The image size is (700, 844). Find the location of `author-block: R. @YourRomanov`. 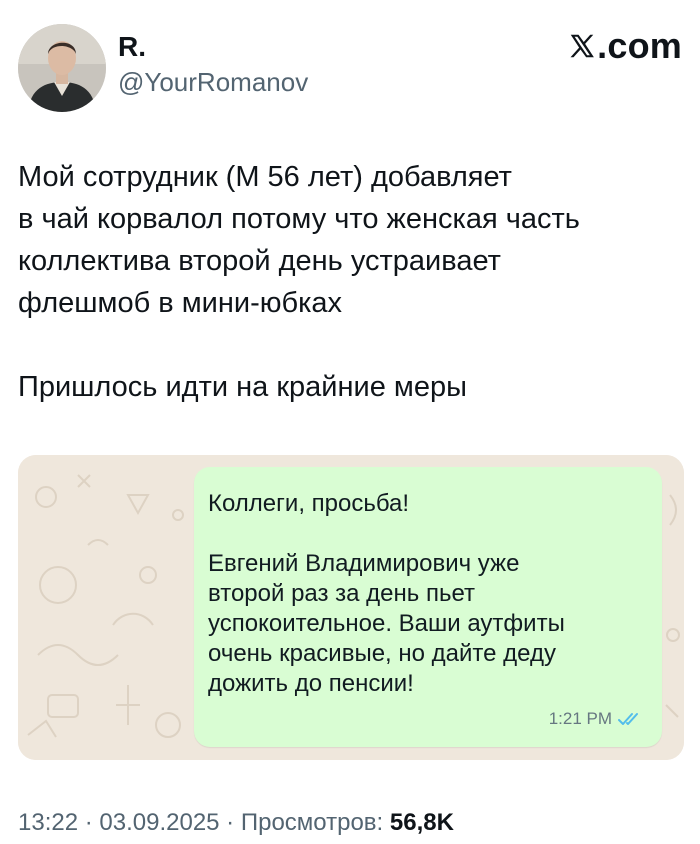

author-block: R. @YourRomanov is located at coordinates (213, 64).